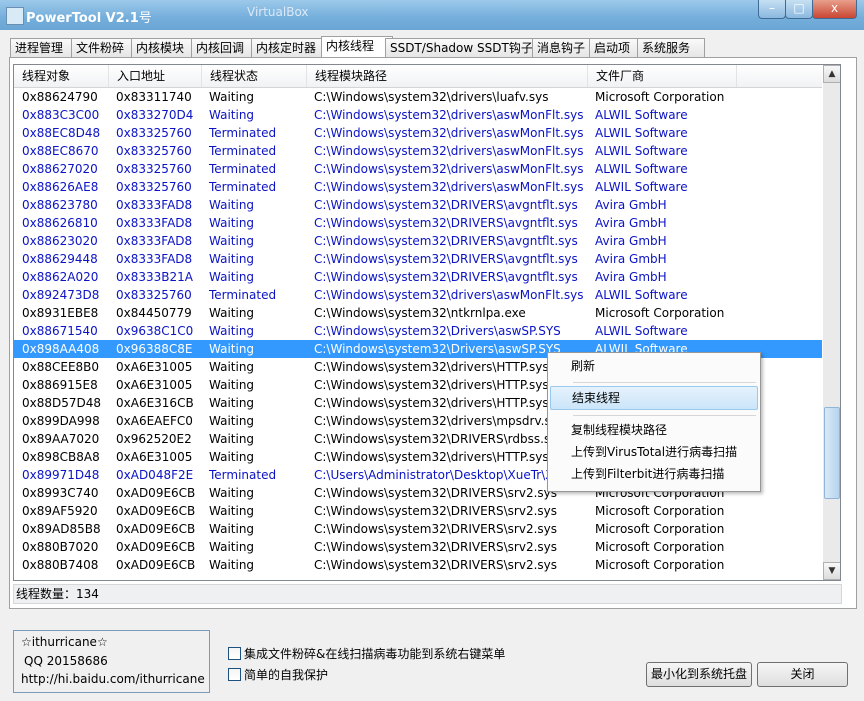  What do you see at coordinates (225, 48) in the screenshot?
I see `tab-kernel-callbacks: 内核回调` at bounding box center [225, 48].